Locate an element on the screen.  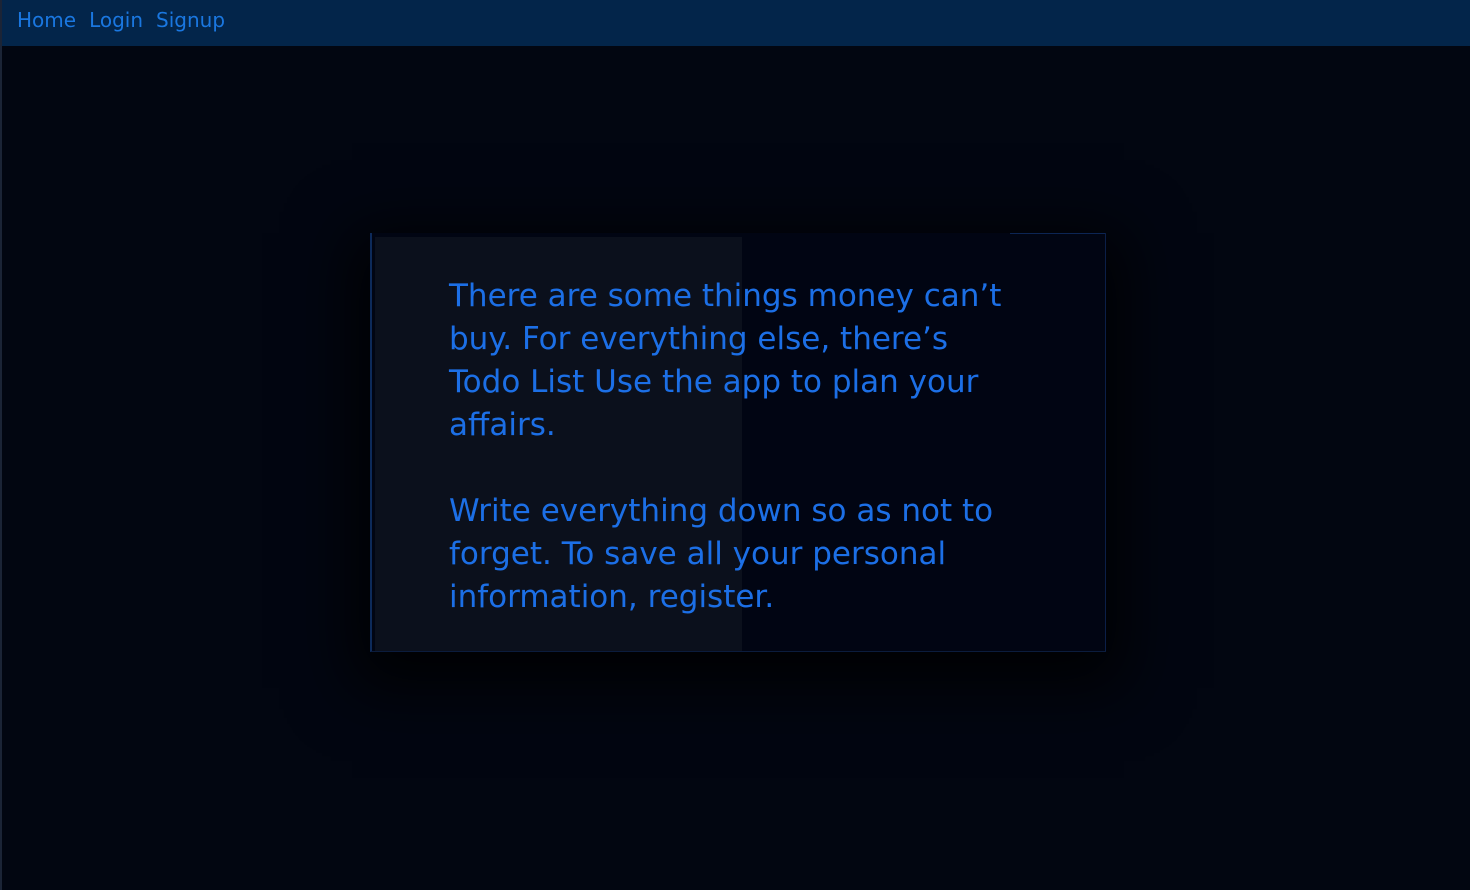
card-right-accent is located at coordinates (1105, 442).